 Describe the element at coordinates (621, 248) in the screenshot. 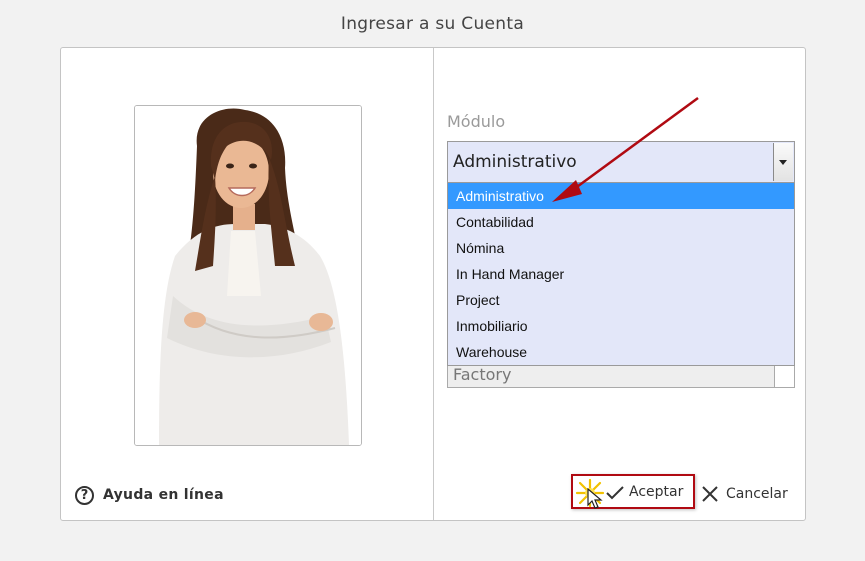

I see `dropdown-option-nomina: Nómina` at that location.